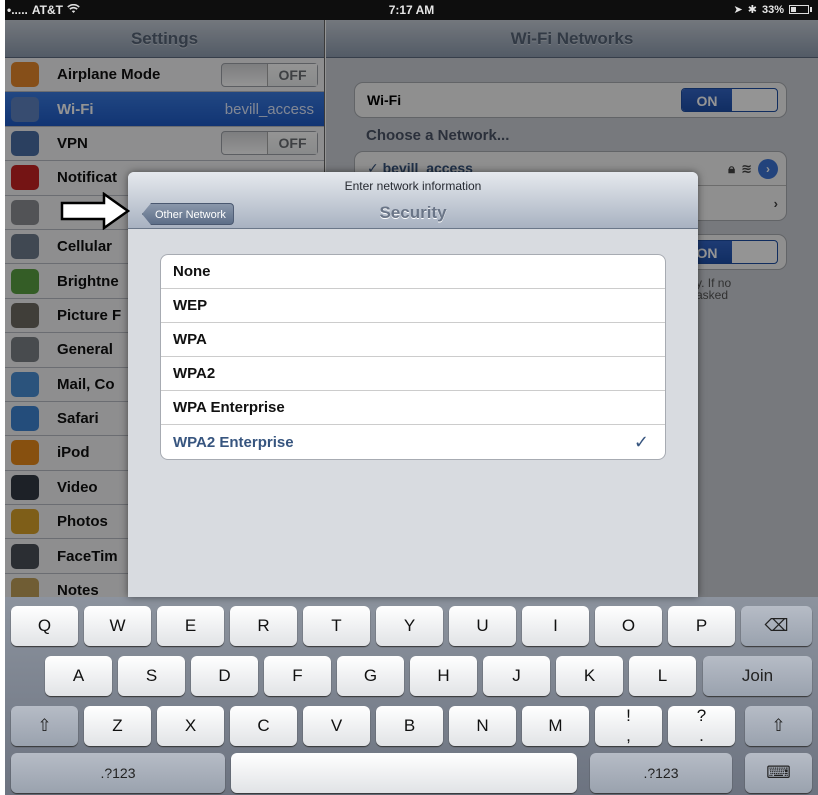 This screenshot has width=818, height=795. Describe the element at coordinates (151, 676) in the screenshot. I see `key-s: S` at that location.